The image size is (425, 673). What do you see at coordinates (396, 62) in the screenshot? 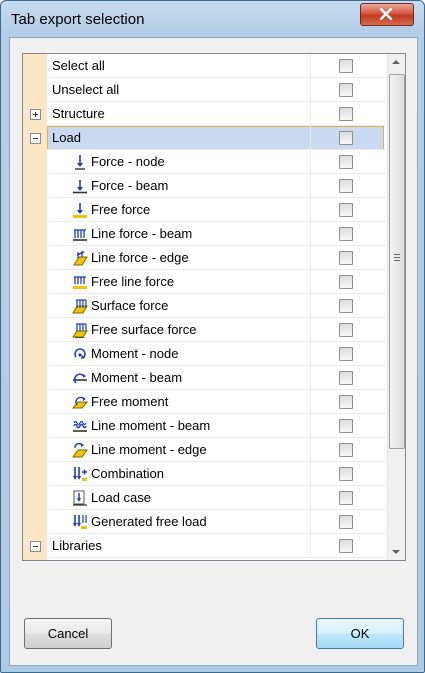
I see `scroll-up-arrow-icon` at bounding box center [396, 62].